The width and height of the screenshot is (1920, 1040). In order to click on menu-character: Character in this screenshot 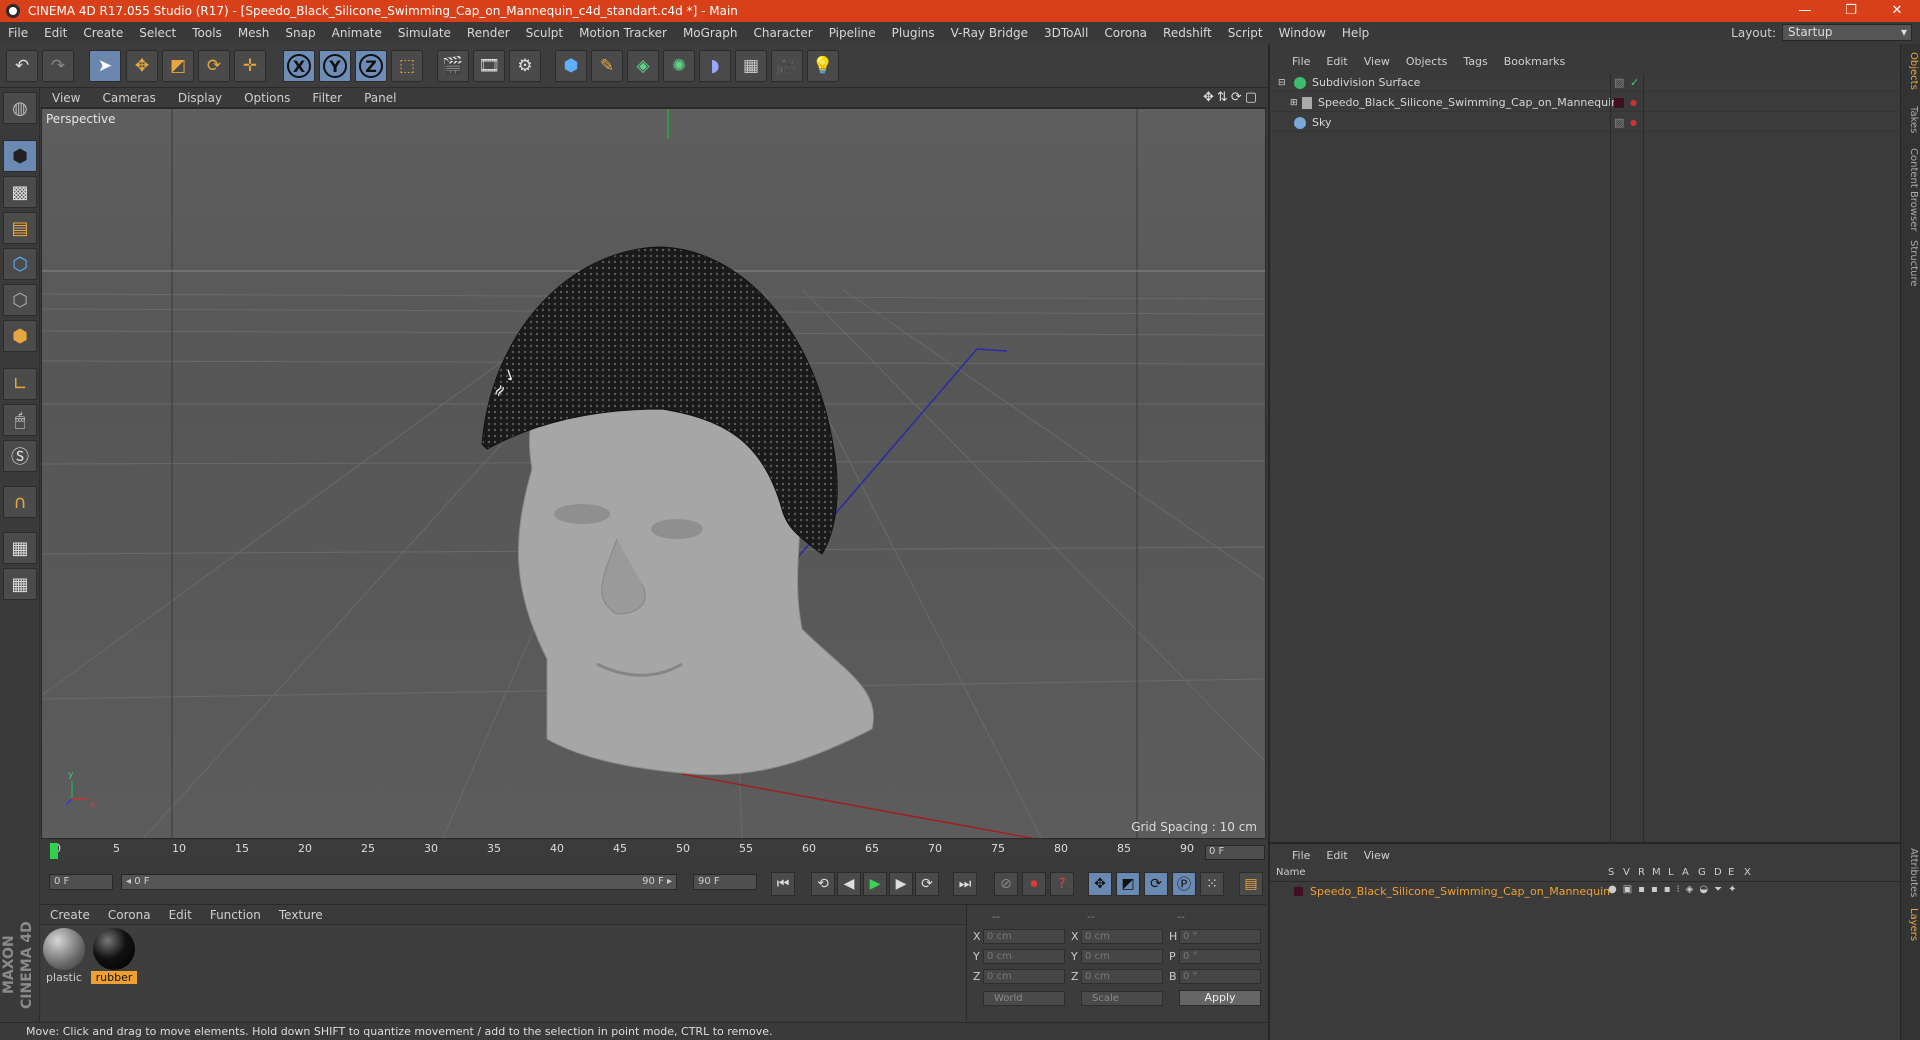, I will do `click(782, 33)`.